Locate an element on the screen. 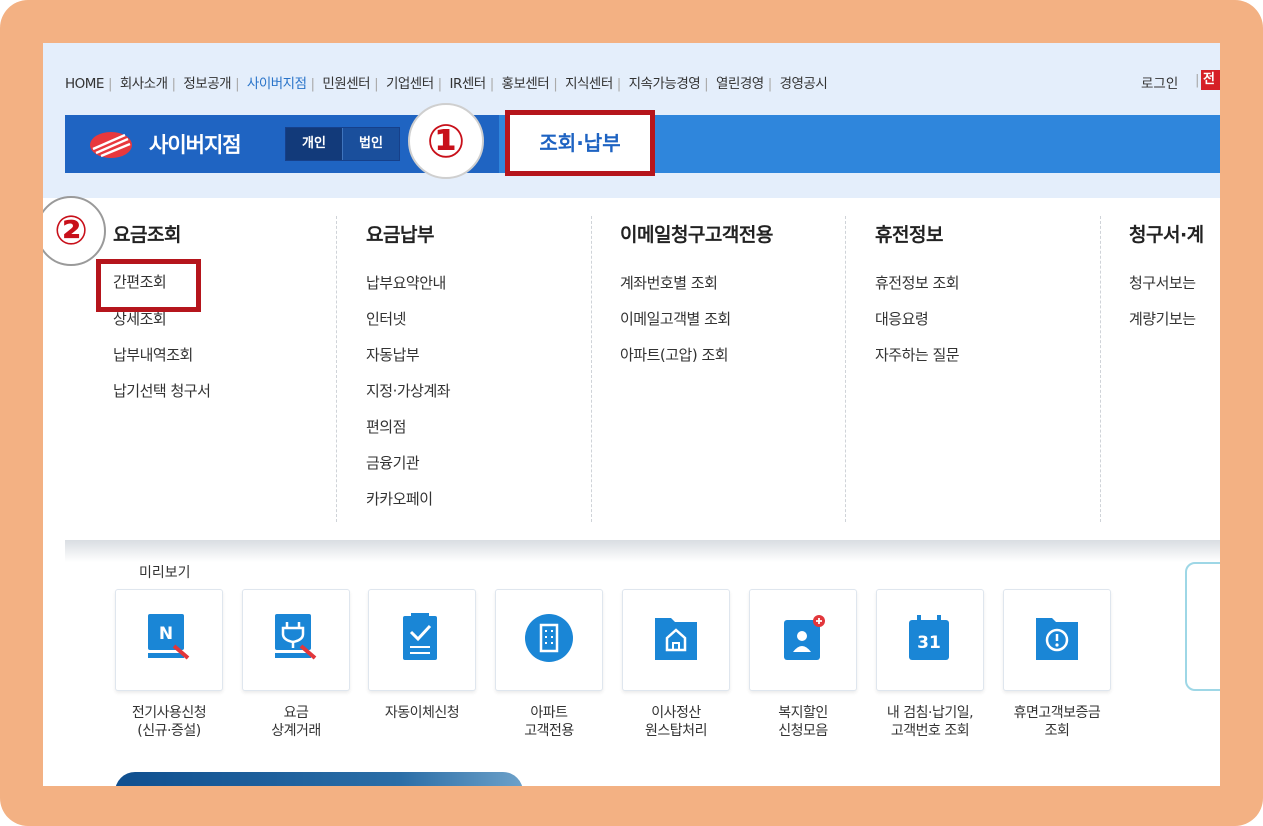 The height and width of the screenshot is (826, 1263). login-link: 로그인 is located at coordinates (1159, 82).